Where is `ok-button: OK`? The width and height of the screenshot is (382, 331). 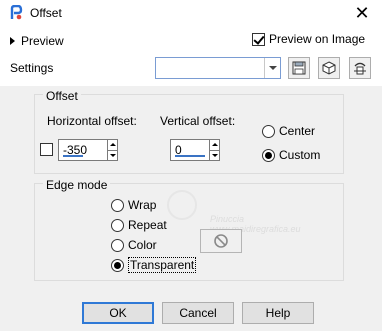
ok-button: OK is located at coordinates (118, 313).